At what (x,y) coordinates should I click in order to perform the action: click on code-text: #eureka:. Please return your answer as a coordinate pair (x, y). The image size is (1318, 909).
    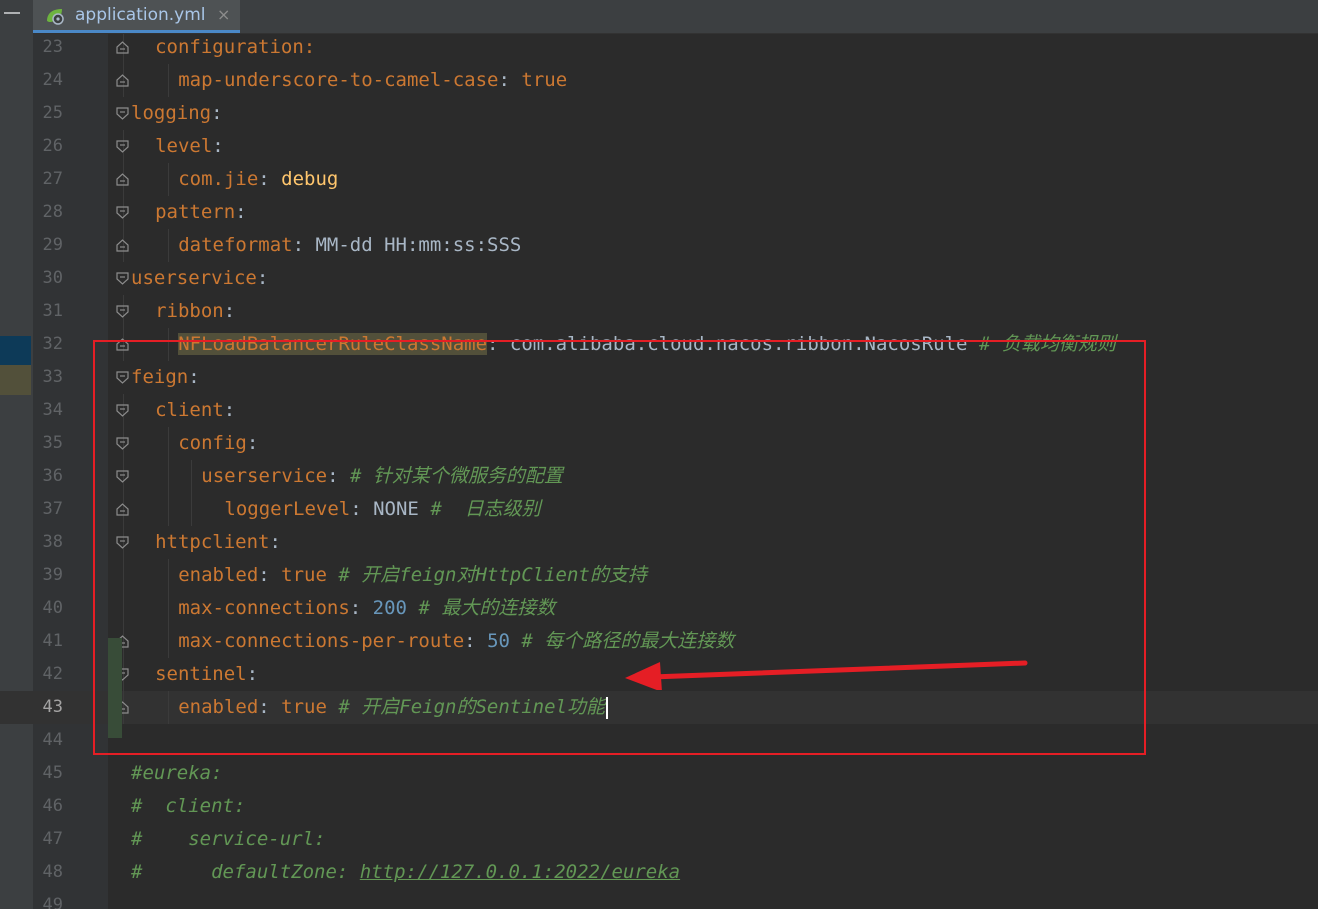
    Looking at the image, I should click on (177, 773).